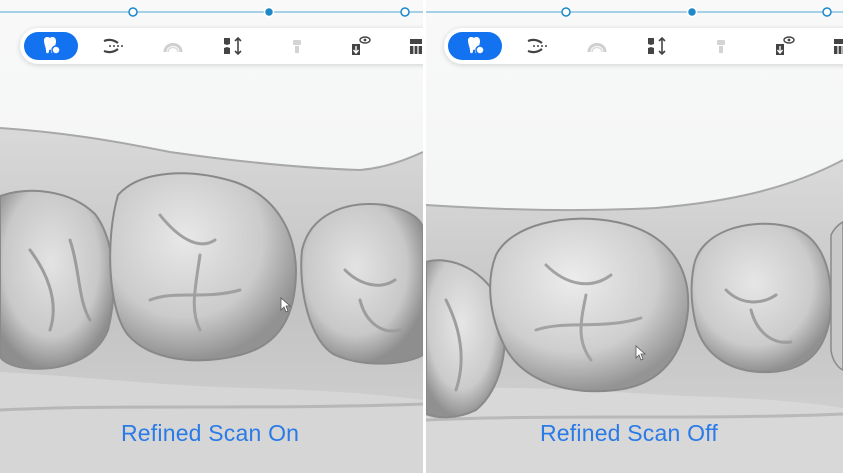  I want to click on scan-caption: Refined Scan On, so click(210, 433).